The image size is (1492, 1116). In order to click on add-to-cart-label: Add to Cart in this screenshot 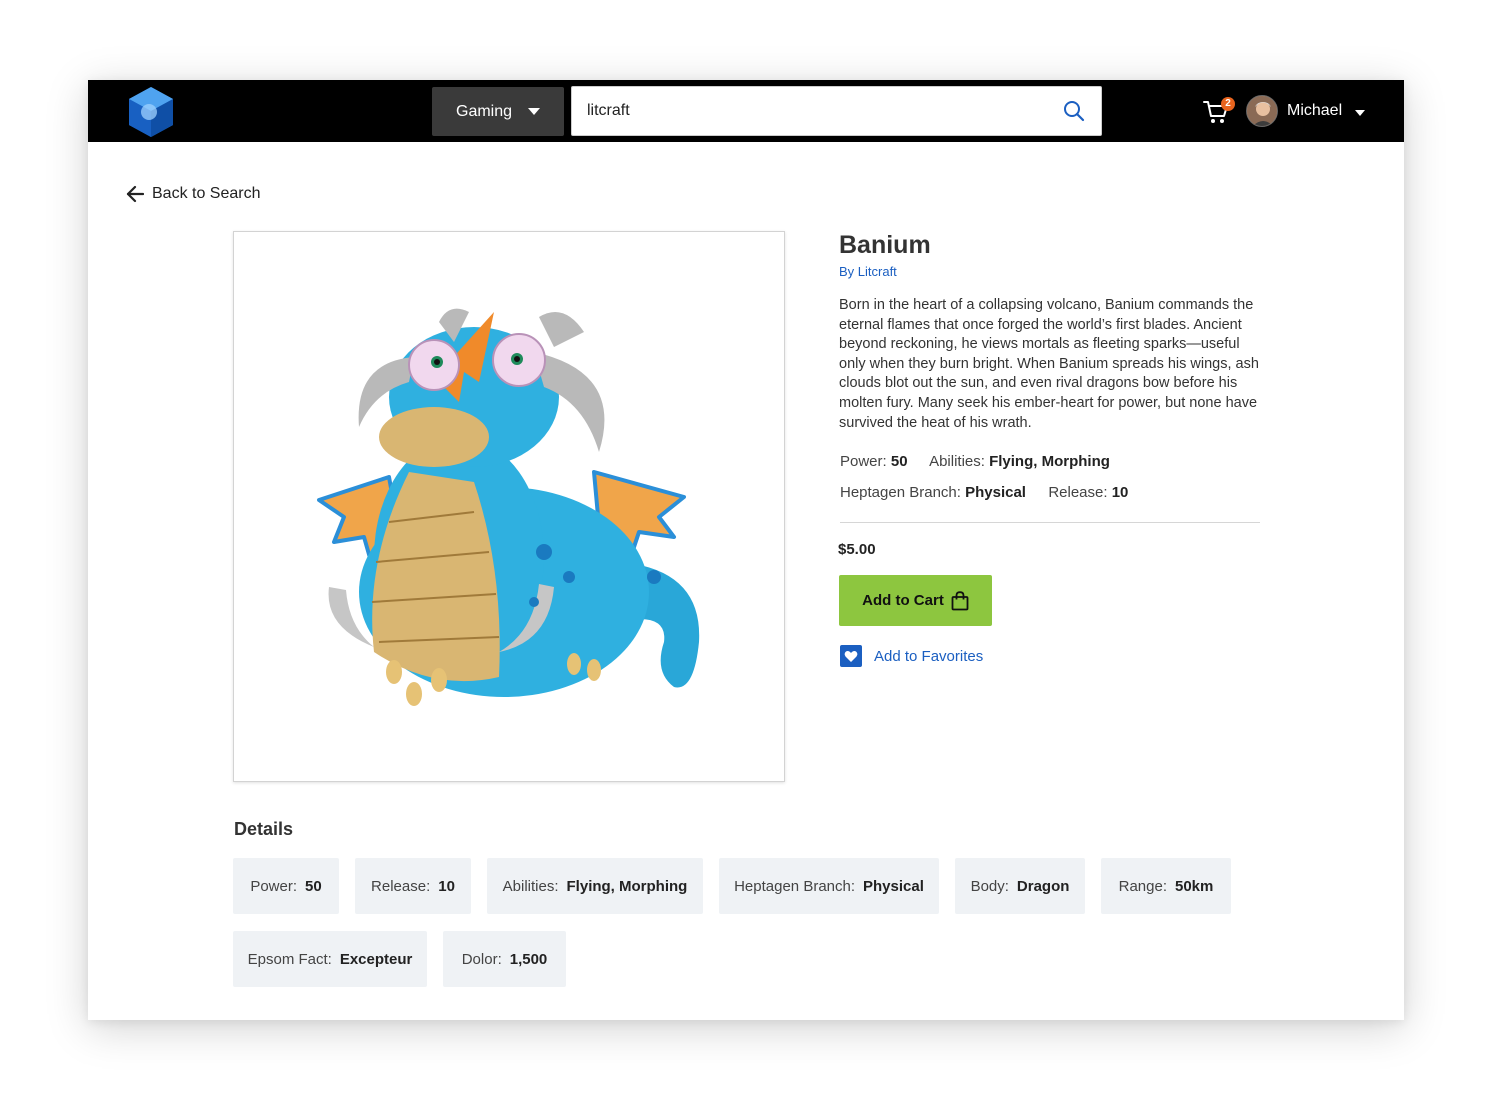, I will do `click(903, 600)`.